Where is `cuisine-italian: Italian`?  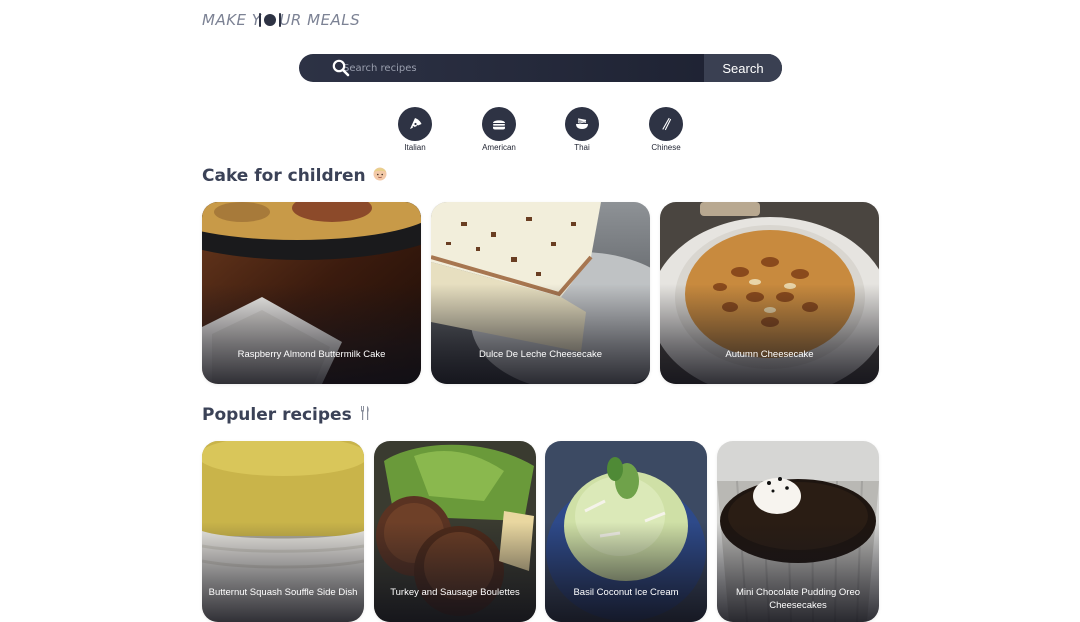 cuisine-italian: Italian is located at coordinates (415, 129).